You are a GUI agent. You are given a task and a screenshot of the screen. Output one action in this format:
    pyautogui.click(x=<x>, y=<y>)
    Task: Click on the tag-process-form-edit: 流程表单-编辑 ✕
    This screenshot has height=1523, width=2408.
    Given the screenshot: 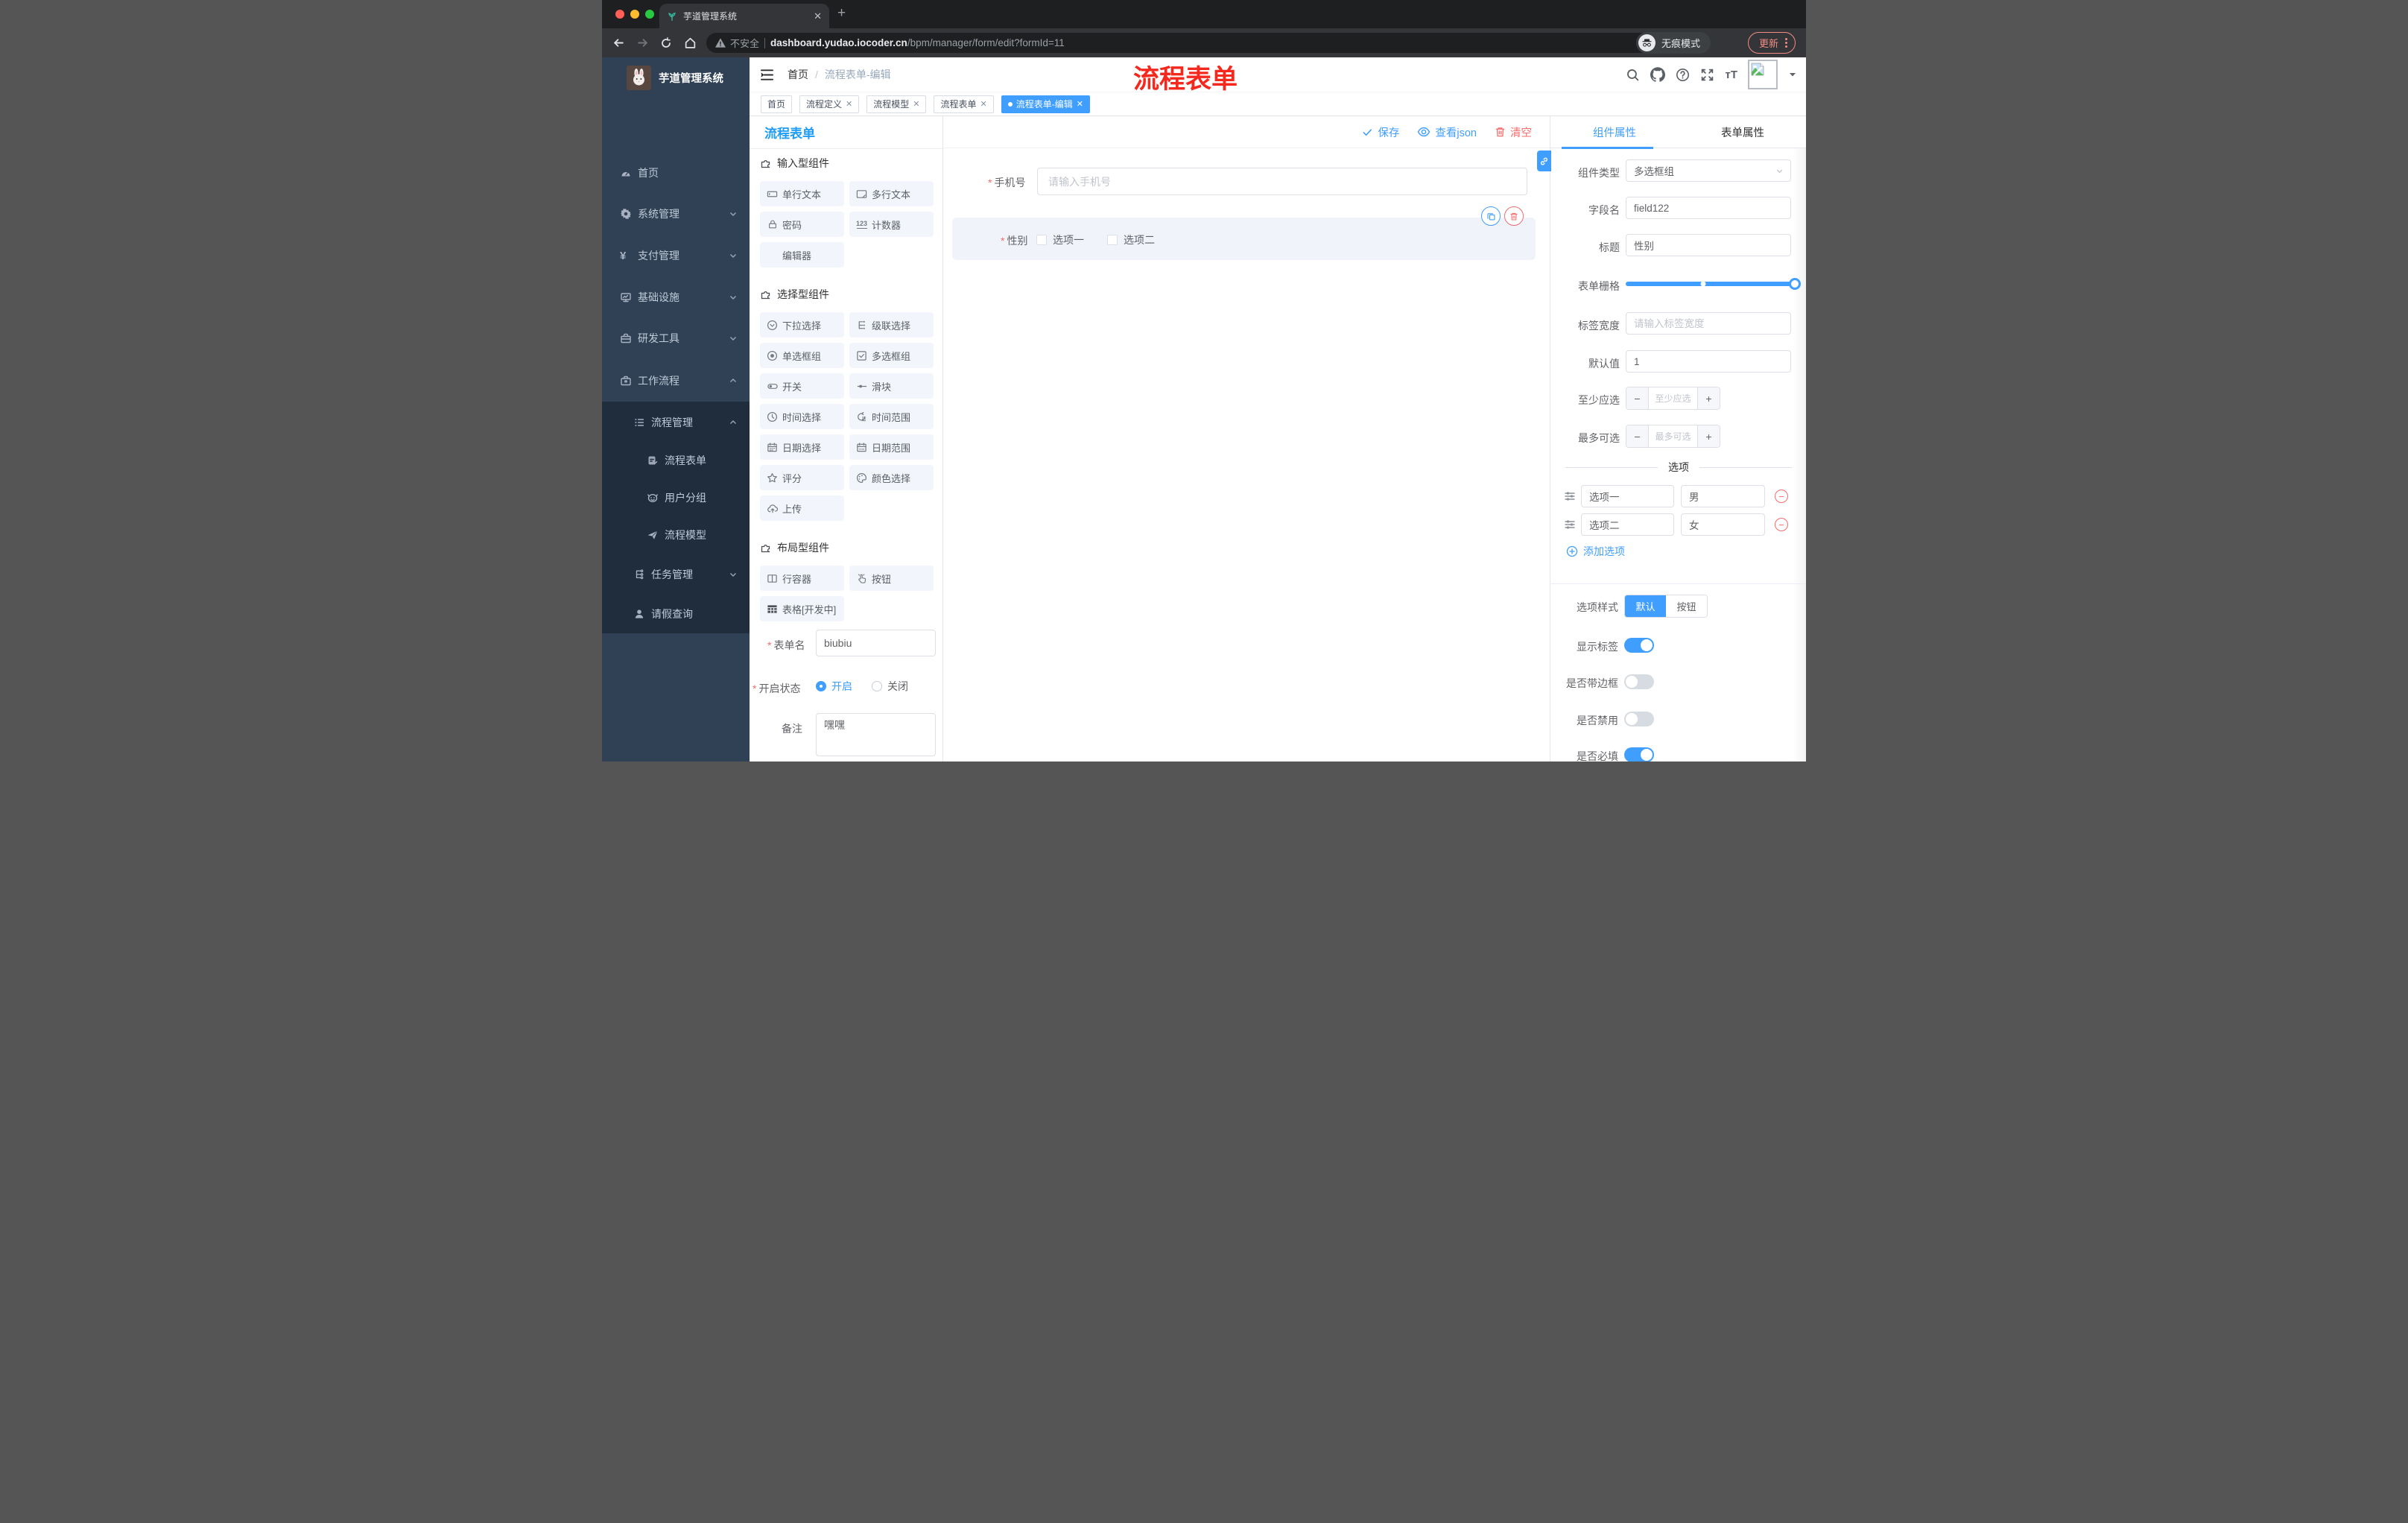 What is the action you would take?
    pyautogui.click(x=1045, y=104)
    